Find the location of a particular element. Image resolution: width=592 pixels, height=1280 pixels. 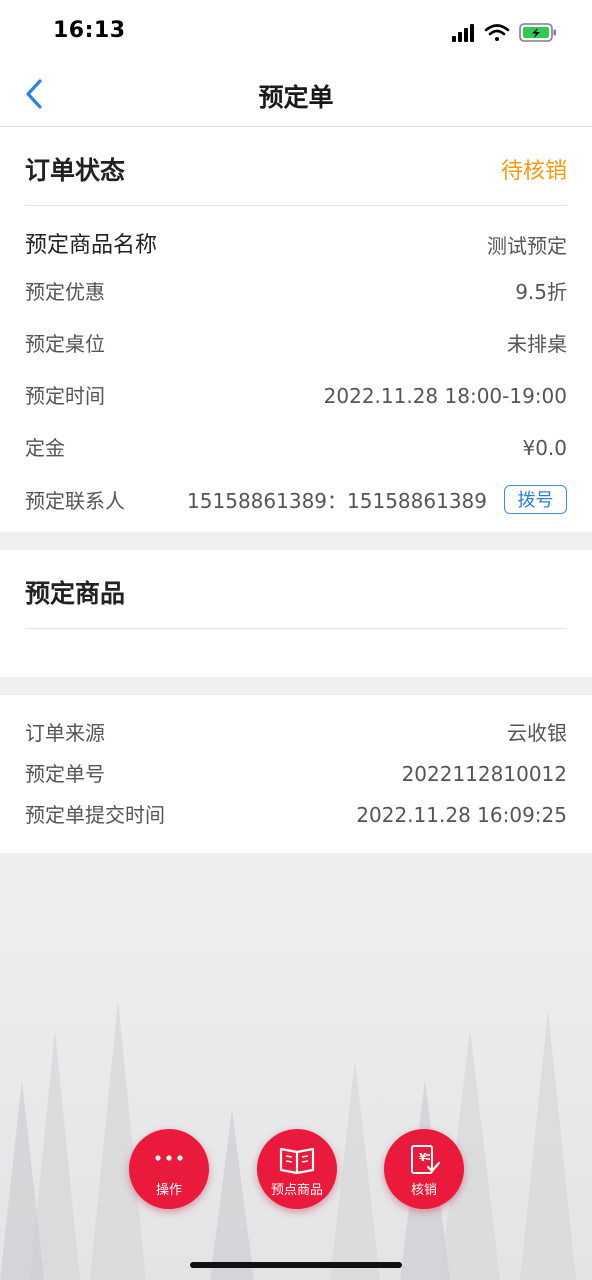

table-label: 预定桌位 is located at coordinates (65, 344).